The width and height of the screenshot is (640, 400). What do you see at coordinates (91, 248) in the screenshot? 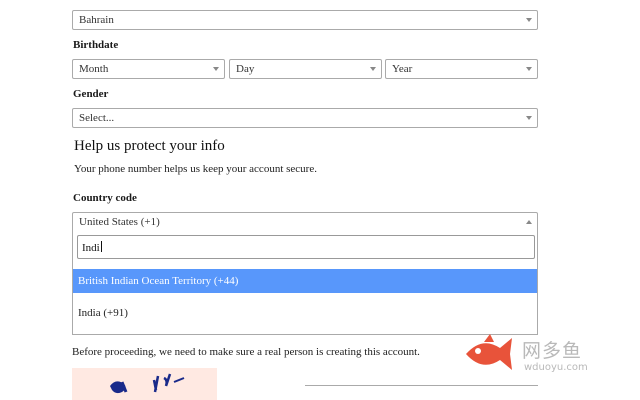
I see `country-search-value: Indi` at bounding box center [91, 248].